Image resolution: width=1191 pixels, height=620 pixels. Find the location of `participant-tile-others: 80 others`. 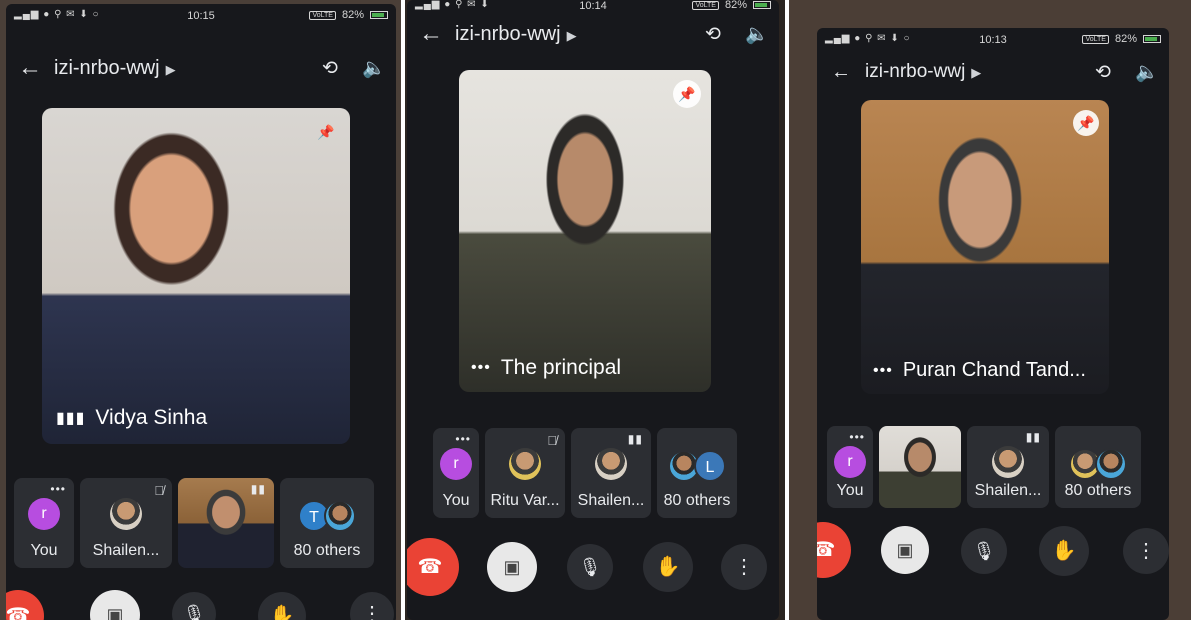

participant-tile-others: 80 others is located at coordinates (1098, 467).